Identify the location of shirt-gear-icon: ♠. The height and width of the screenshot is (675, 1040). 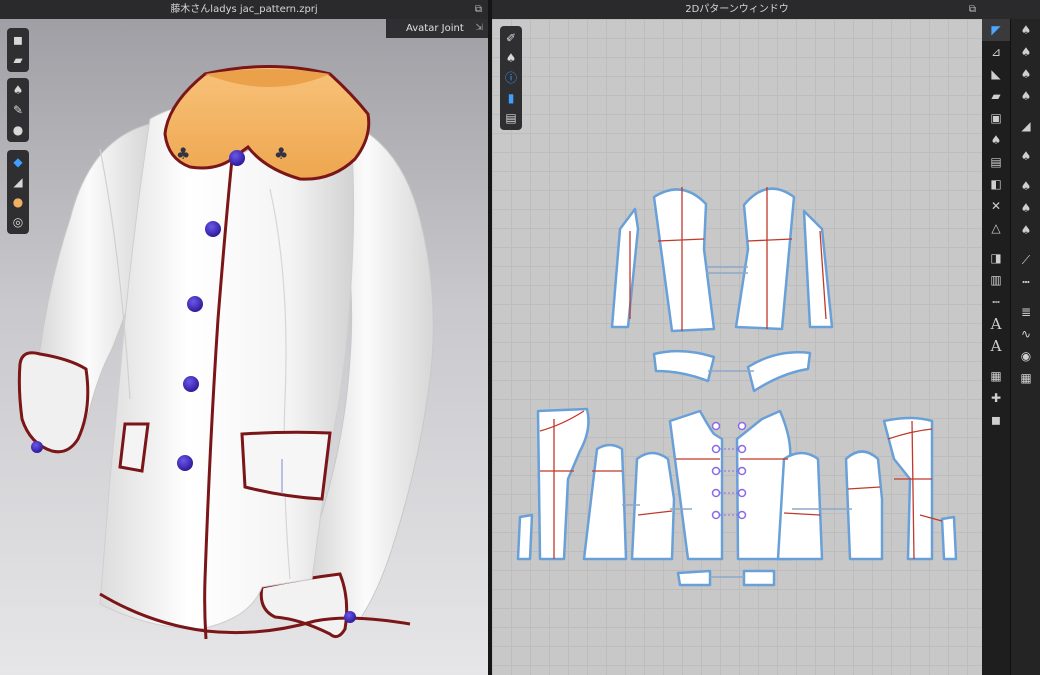
(1025, 74).